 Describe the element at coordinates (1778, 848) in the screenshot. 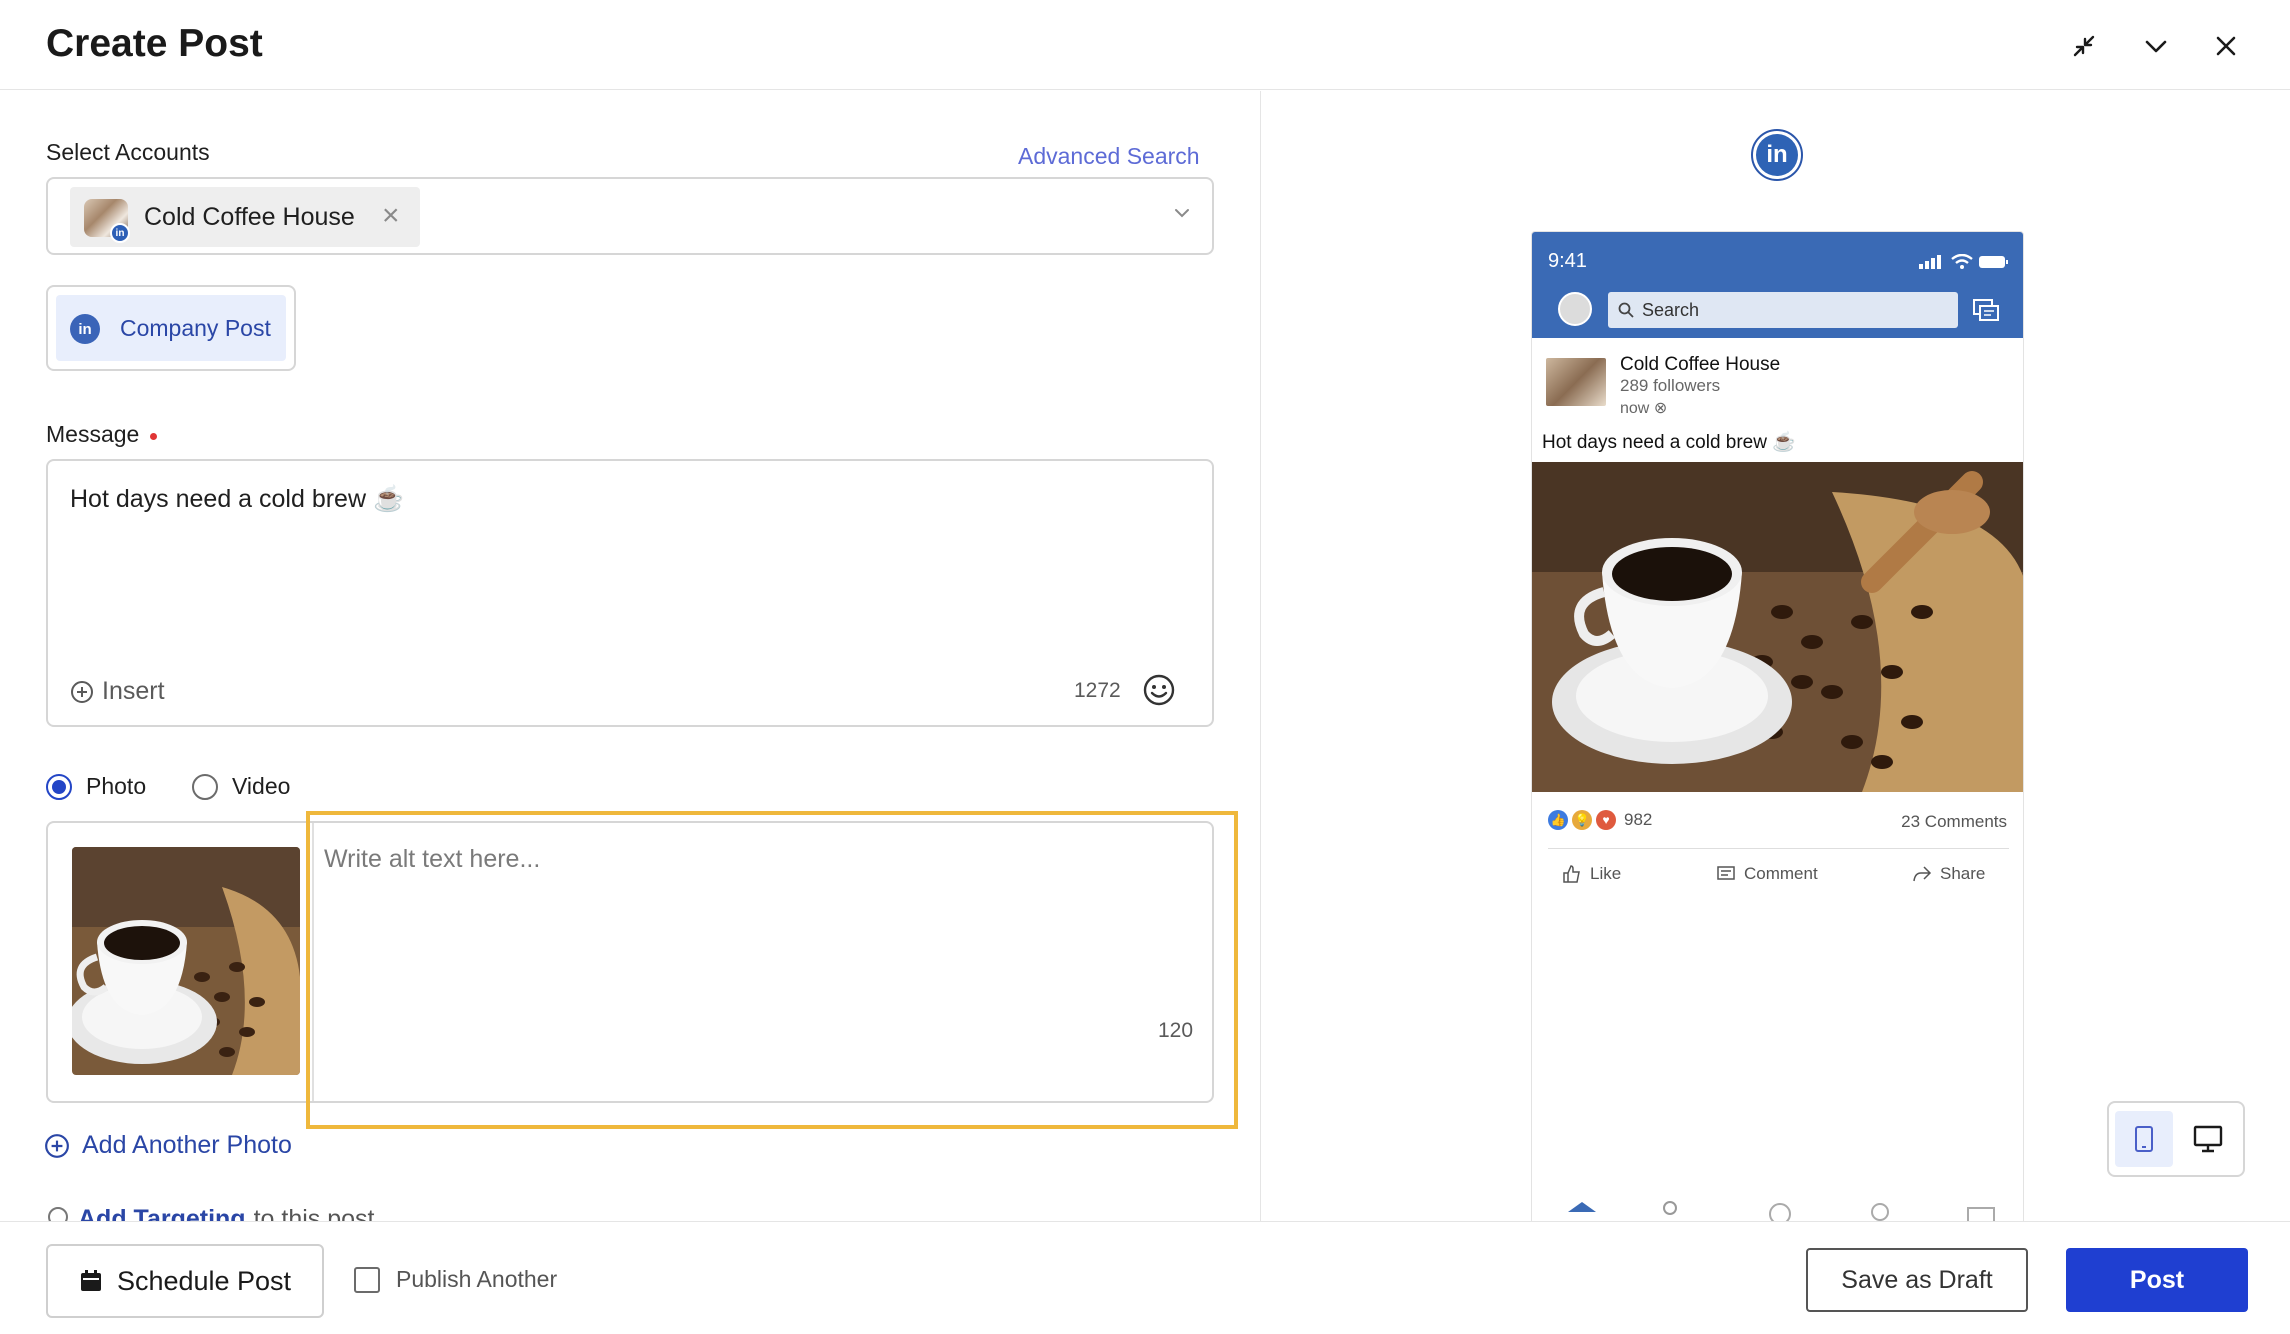

I see `action-divider` at that location.